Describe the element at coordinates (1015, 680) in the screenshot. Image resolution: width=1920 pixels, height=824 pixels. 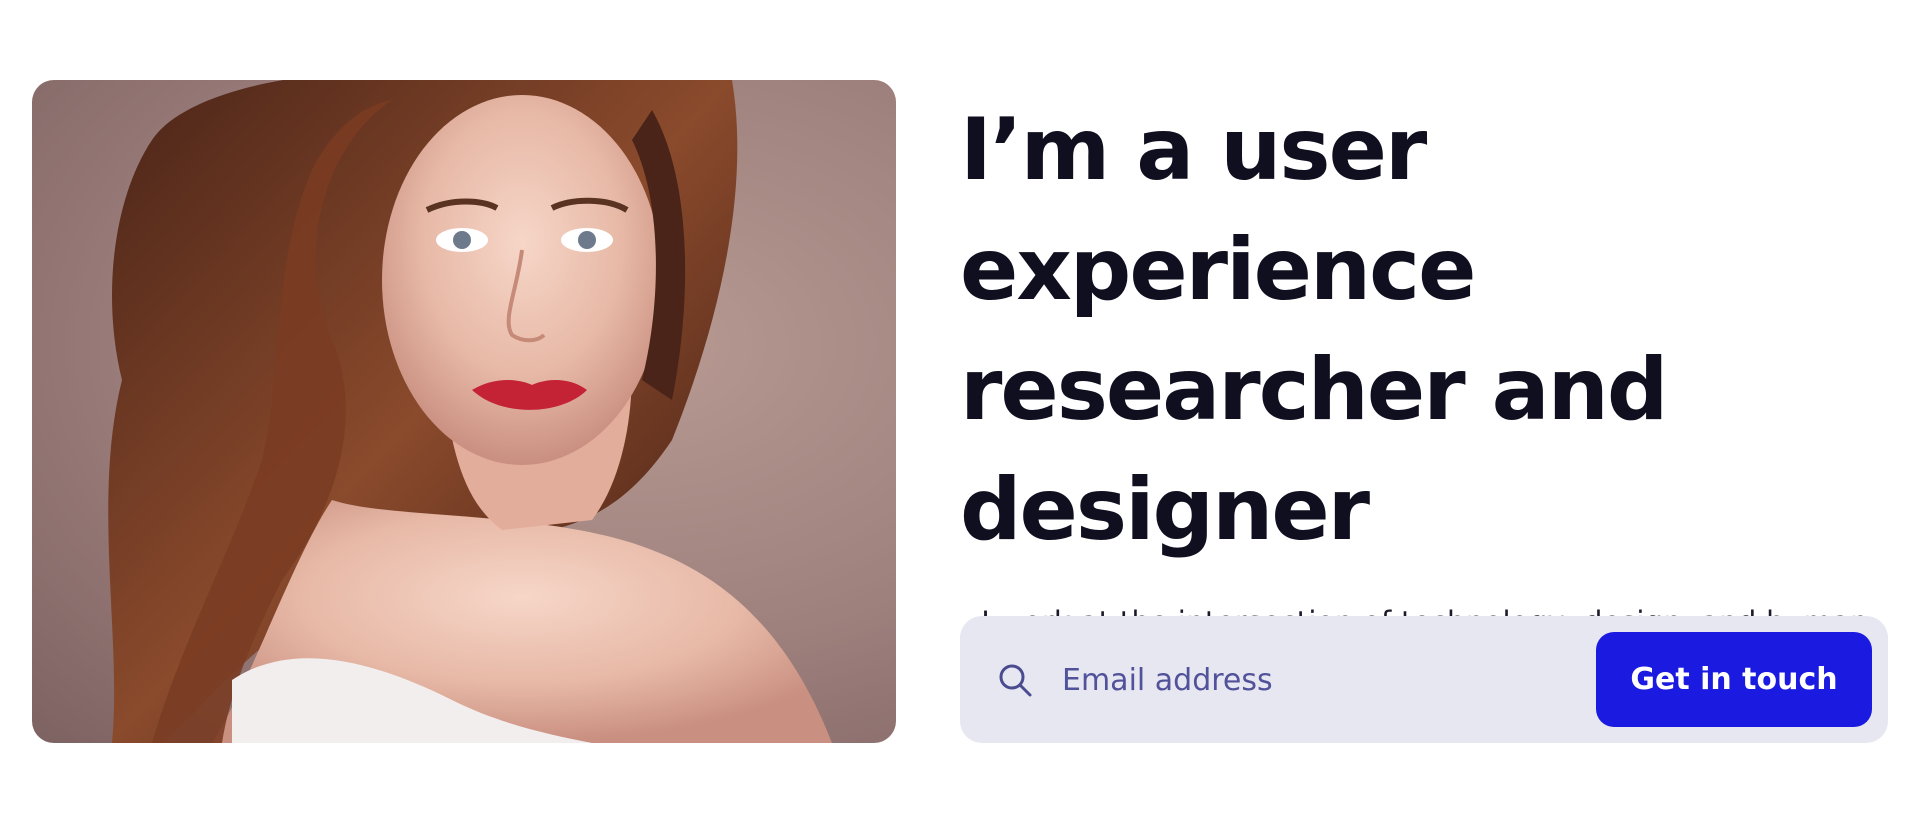
I see `search-icon` at that location.